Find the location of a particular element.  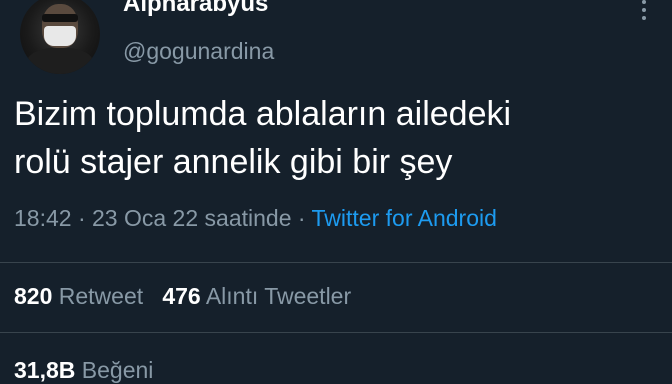

author-display-name: Alpharabyus is located at coordinates (195, 9).